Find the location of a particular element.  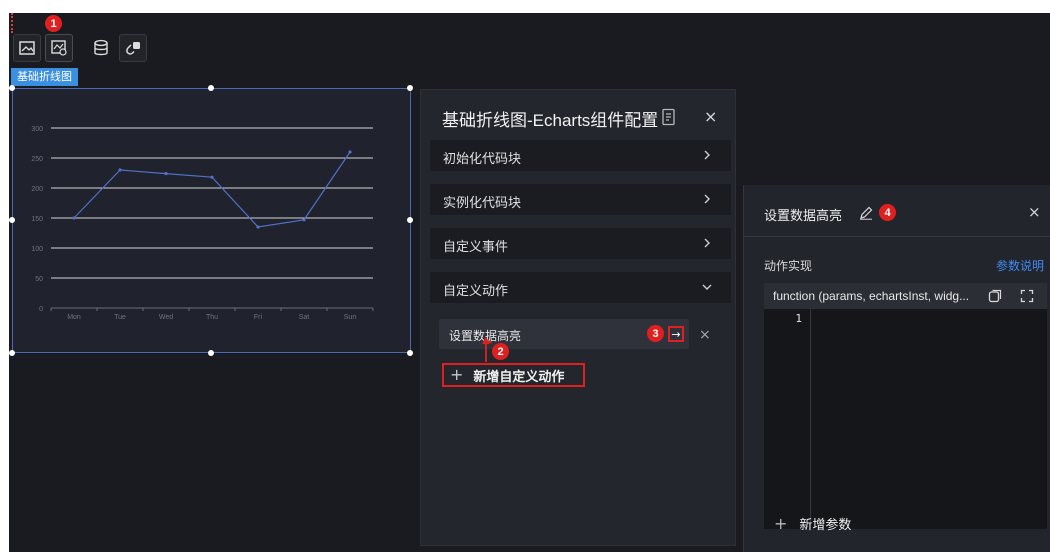

line-chart: 0 50 100 150 200 250 300 Mon Tue Wed Thu Fri Sat Sun is located at coordinates (202, 223).